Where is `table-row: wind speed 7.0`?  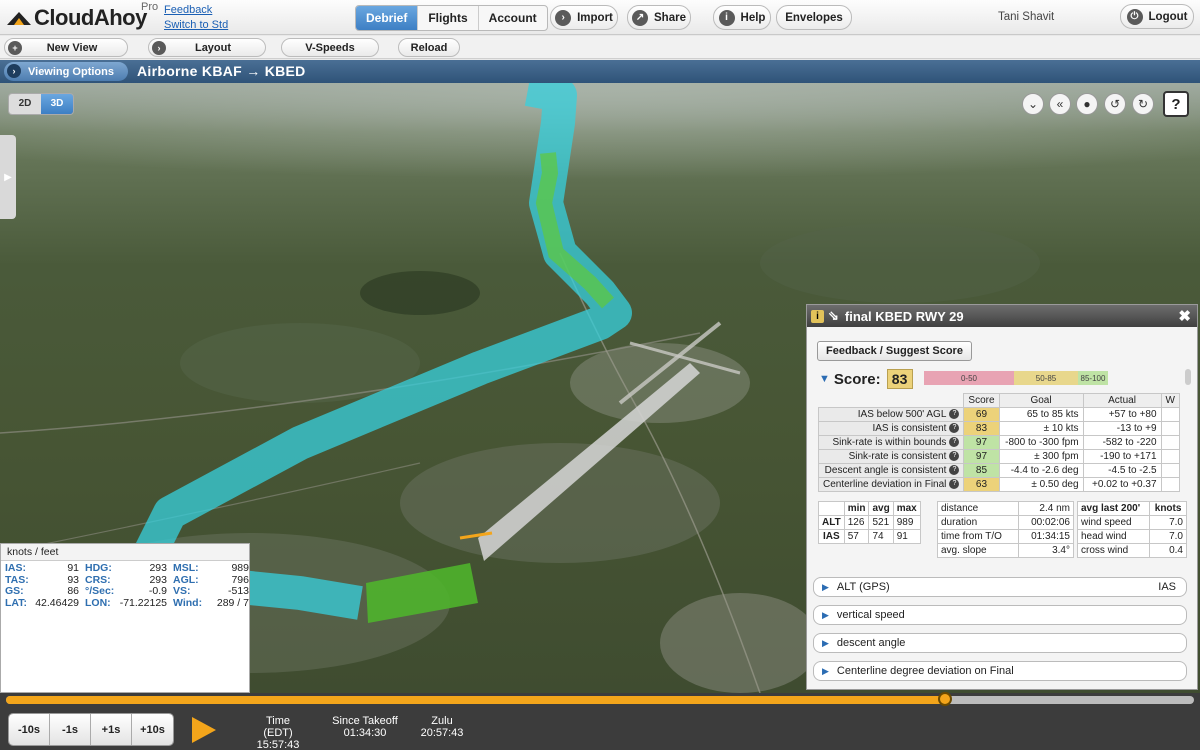 table-row: wind speed 7.0 is located at coordinates (1131, 522).